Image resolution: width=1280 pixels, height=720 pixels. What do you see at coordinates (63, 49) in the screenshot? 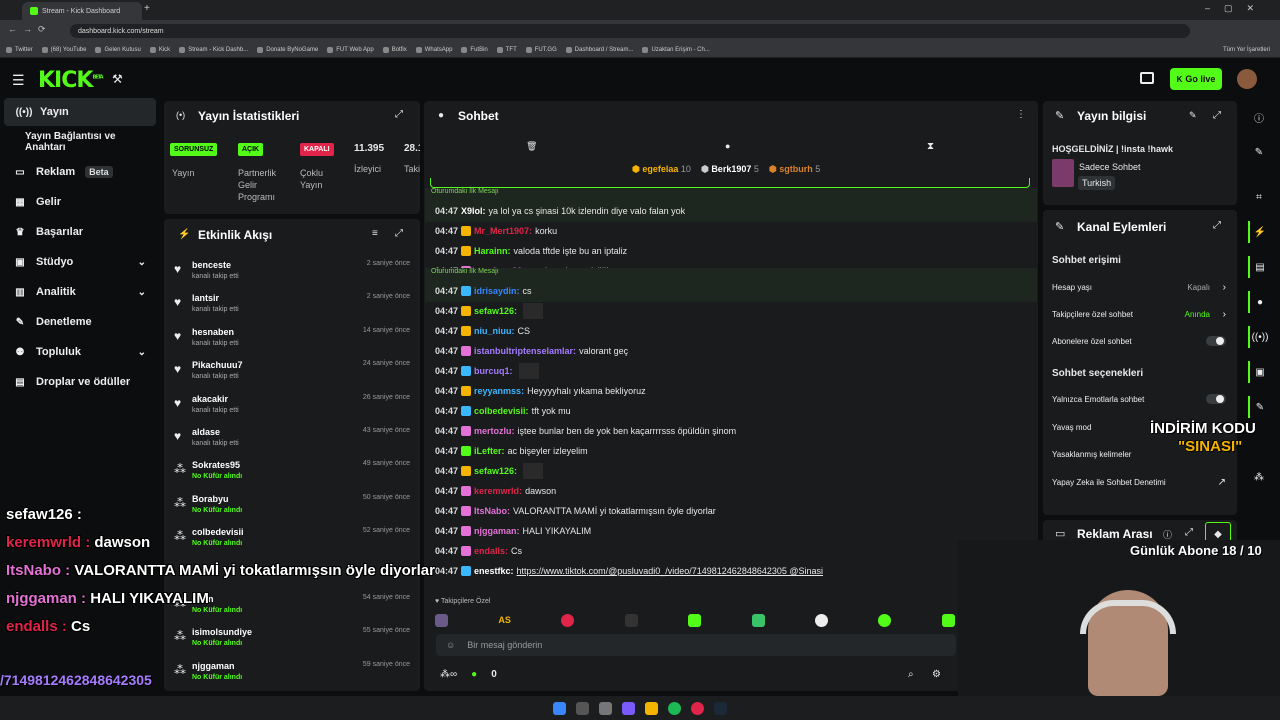
I see `bookmark-item: (68) YouTube` at bounding box center [63, 49].